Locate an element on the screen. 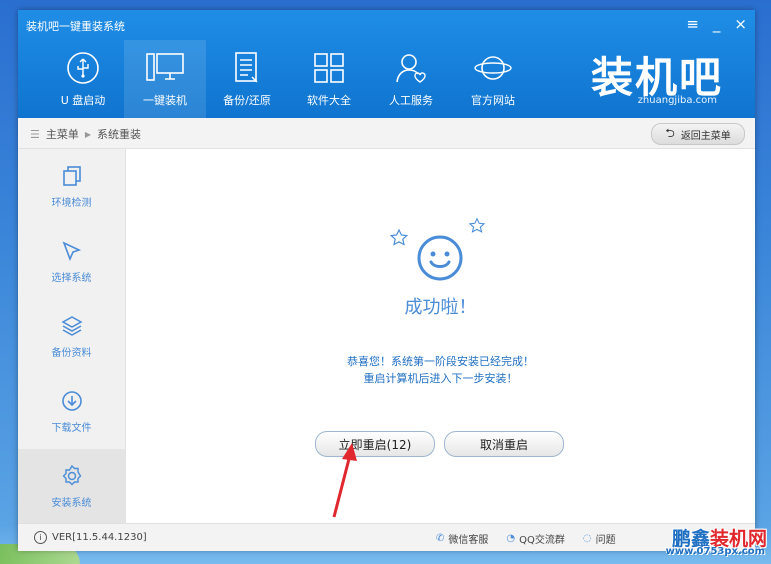 The image size is (771, 564). wechat-label: 微信客服 is located at coordinates (468, 540).